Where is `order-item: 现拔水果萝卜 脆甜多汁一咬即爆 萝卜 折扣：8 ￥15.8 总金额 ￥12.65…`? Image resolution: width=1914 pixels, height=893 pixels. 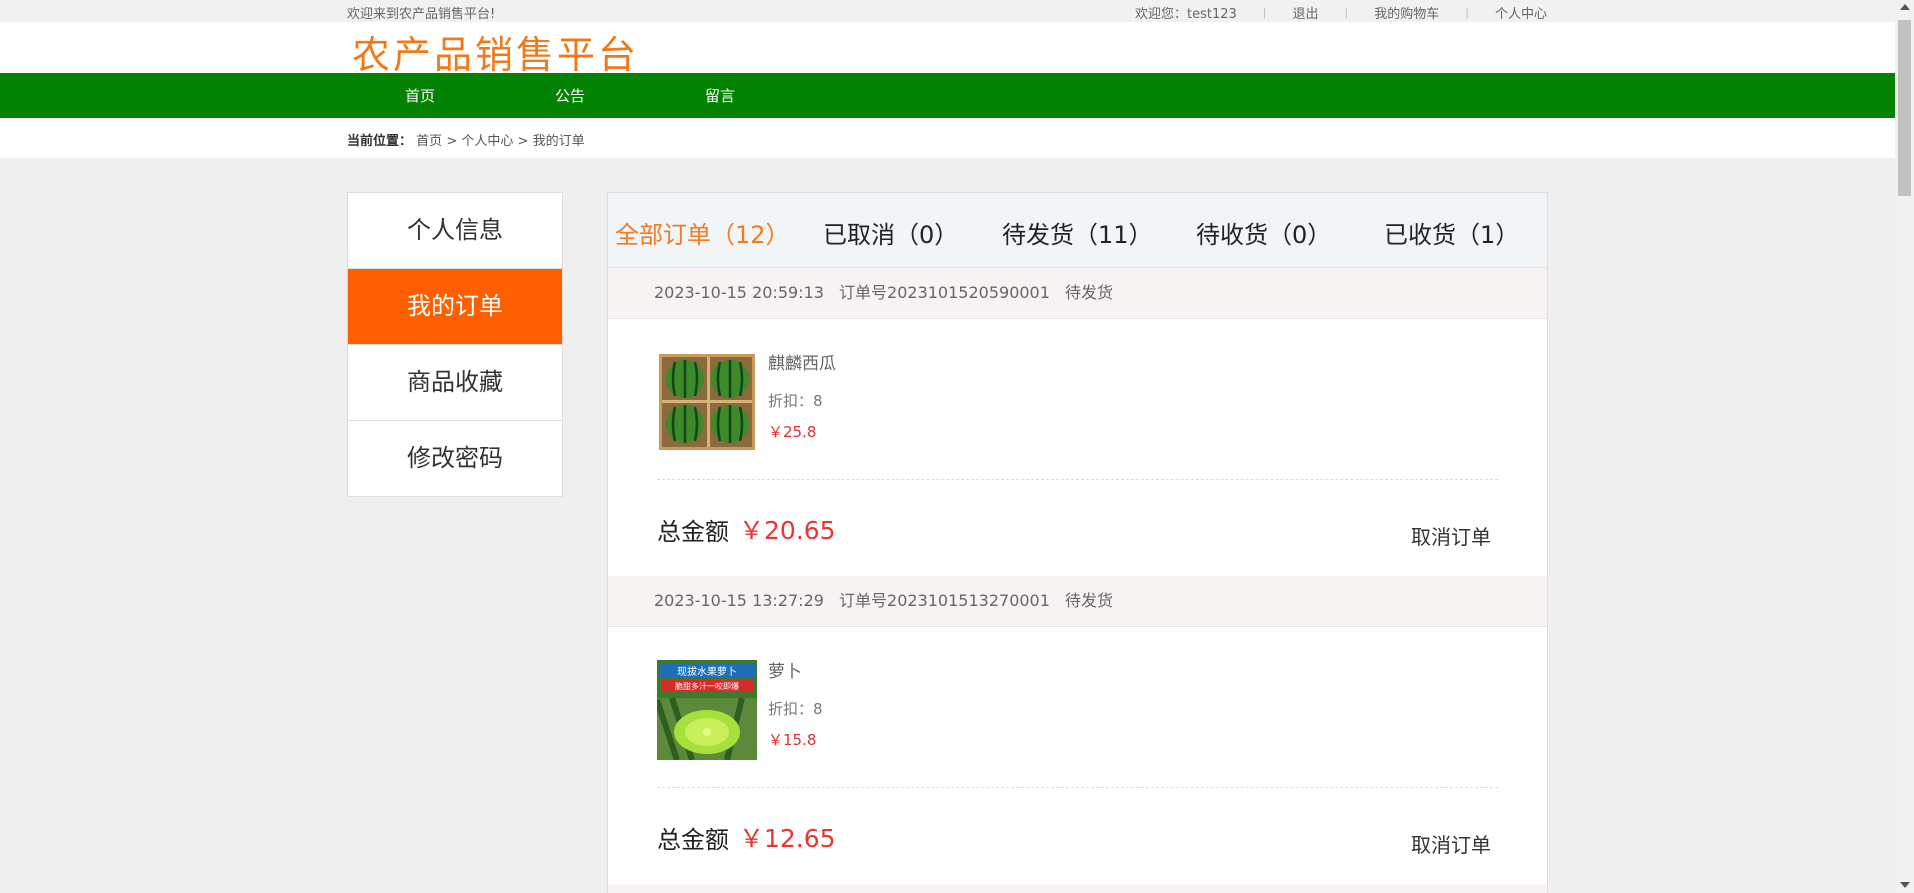 order-item: 现拔水果萝卜 脆甜多汁一咬即爆 萝卜 折扣：8 ￥15.8 总金额 ￥12.65… is located at coordinates (1077, 755).